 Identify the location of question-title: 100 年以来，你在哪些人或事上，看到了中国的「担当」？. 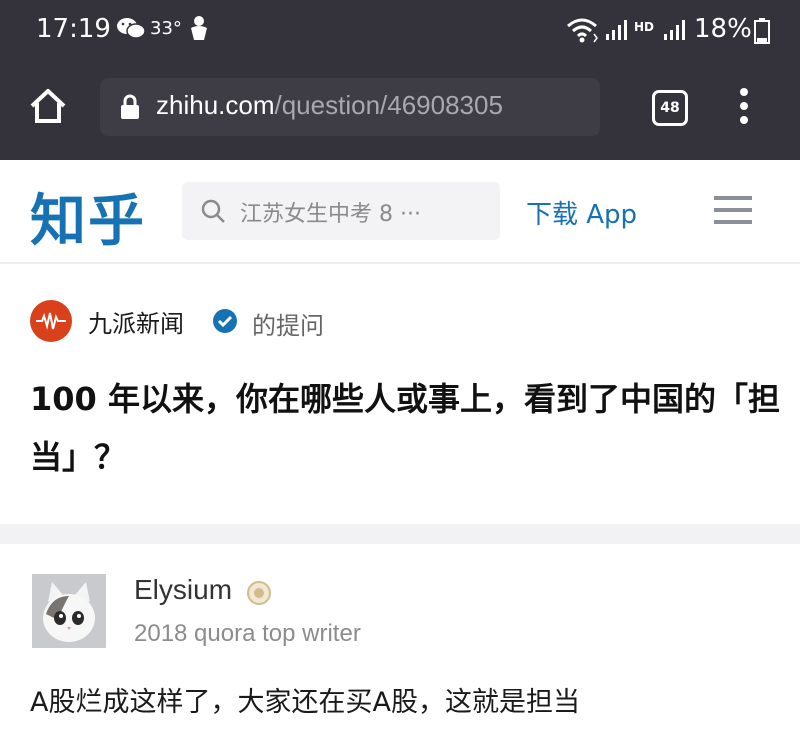
(405, 428).